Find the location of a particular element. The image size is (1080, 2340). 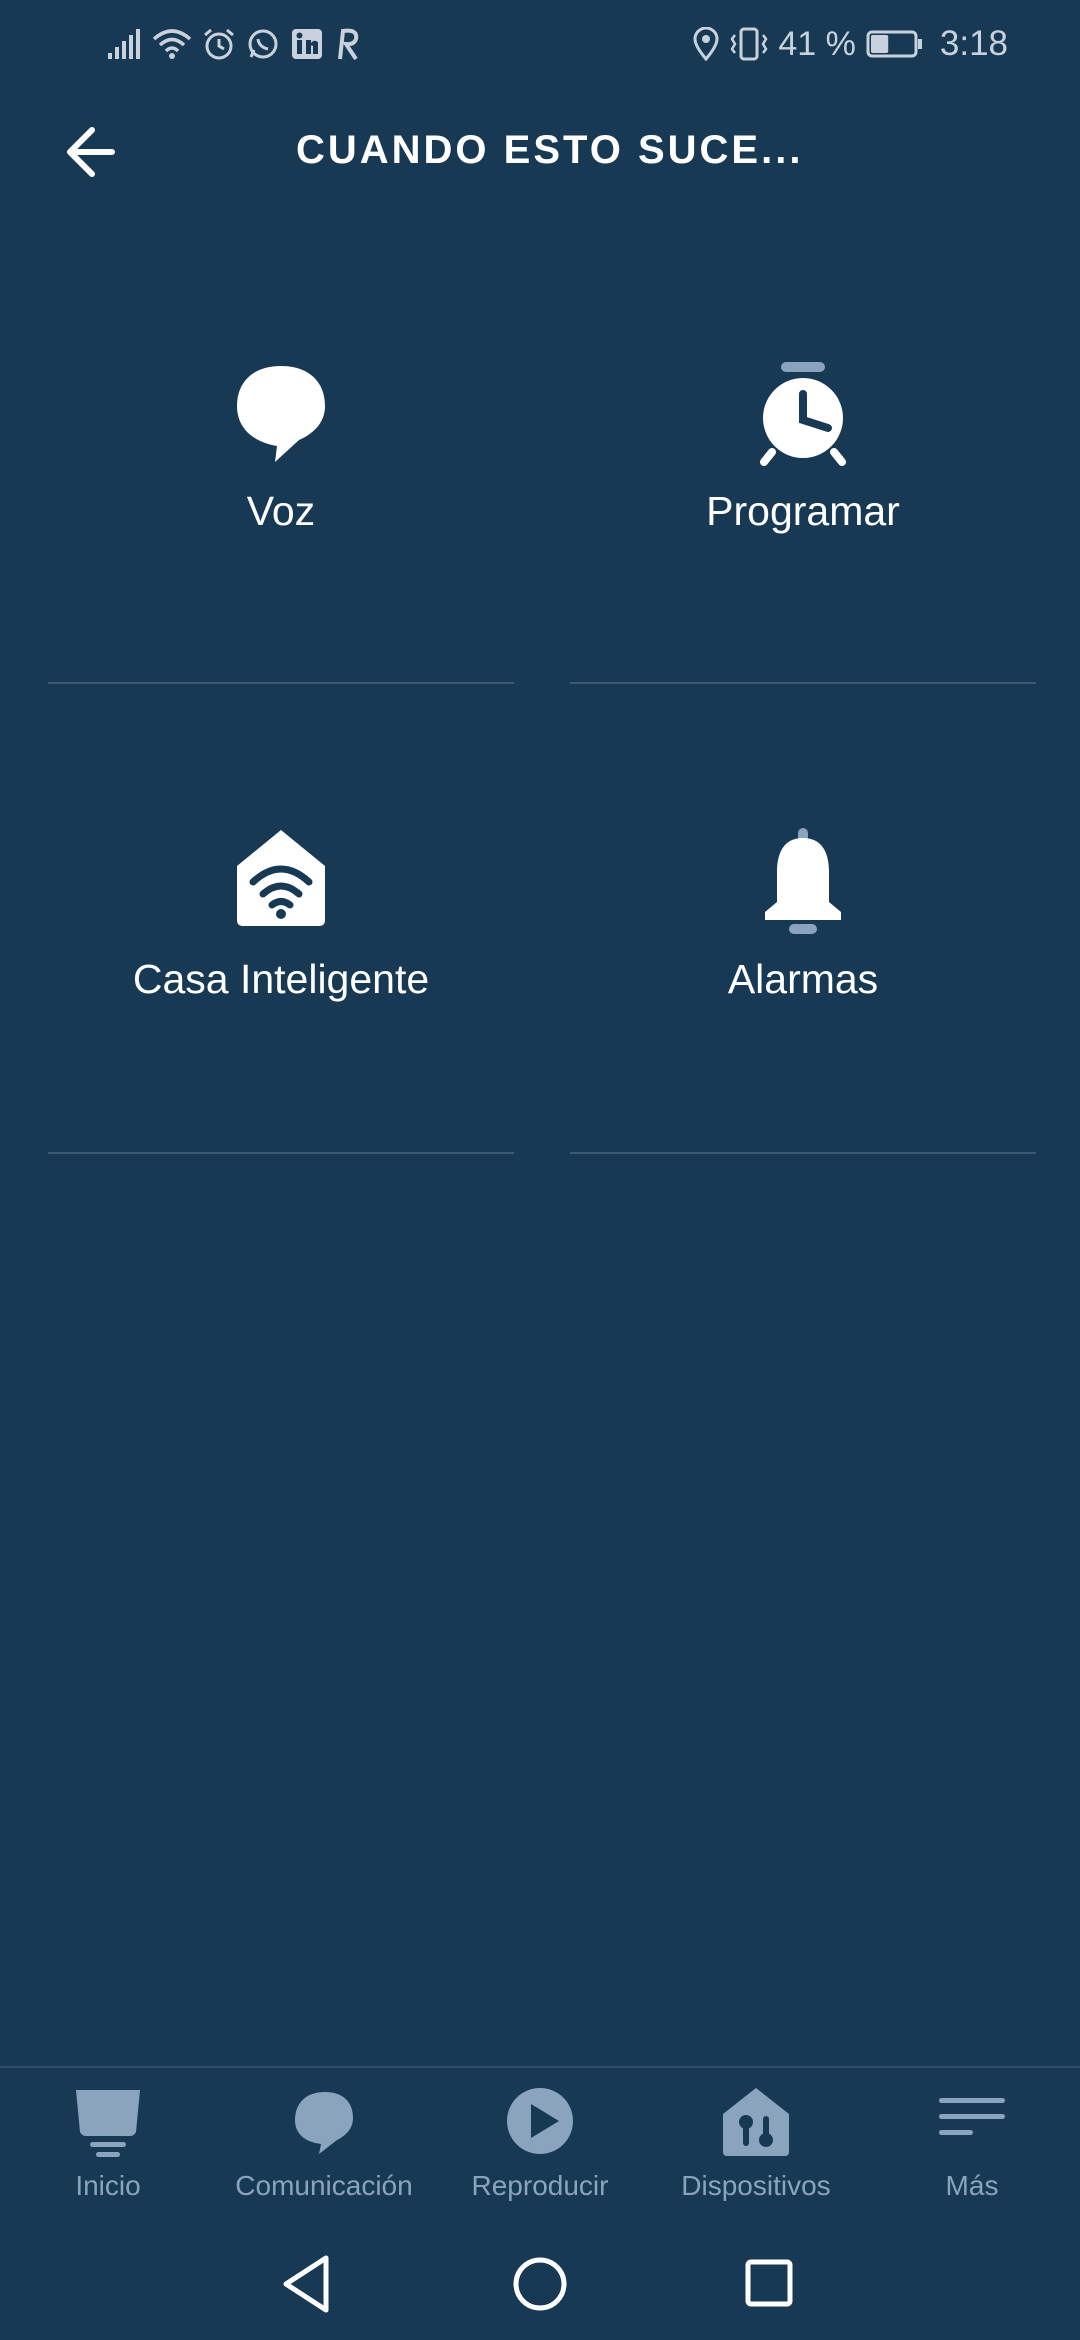

arrow-left-icon is located at coordinates (91, 152).